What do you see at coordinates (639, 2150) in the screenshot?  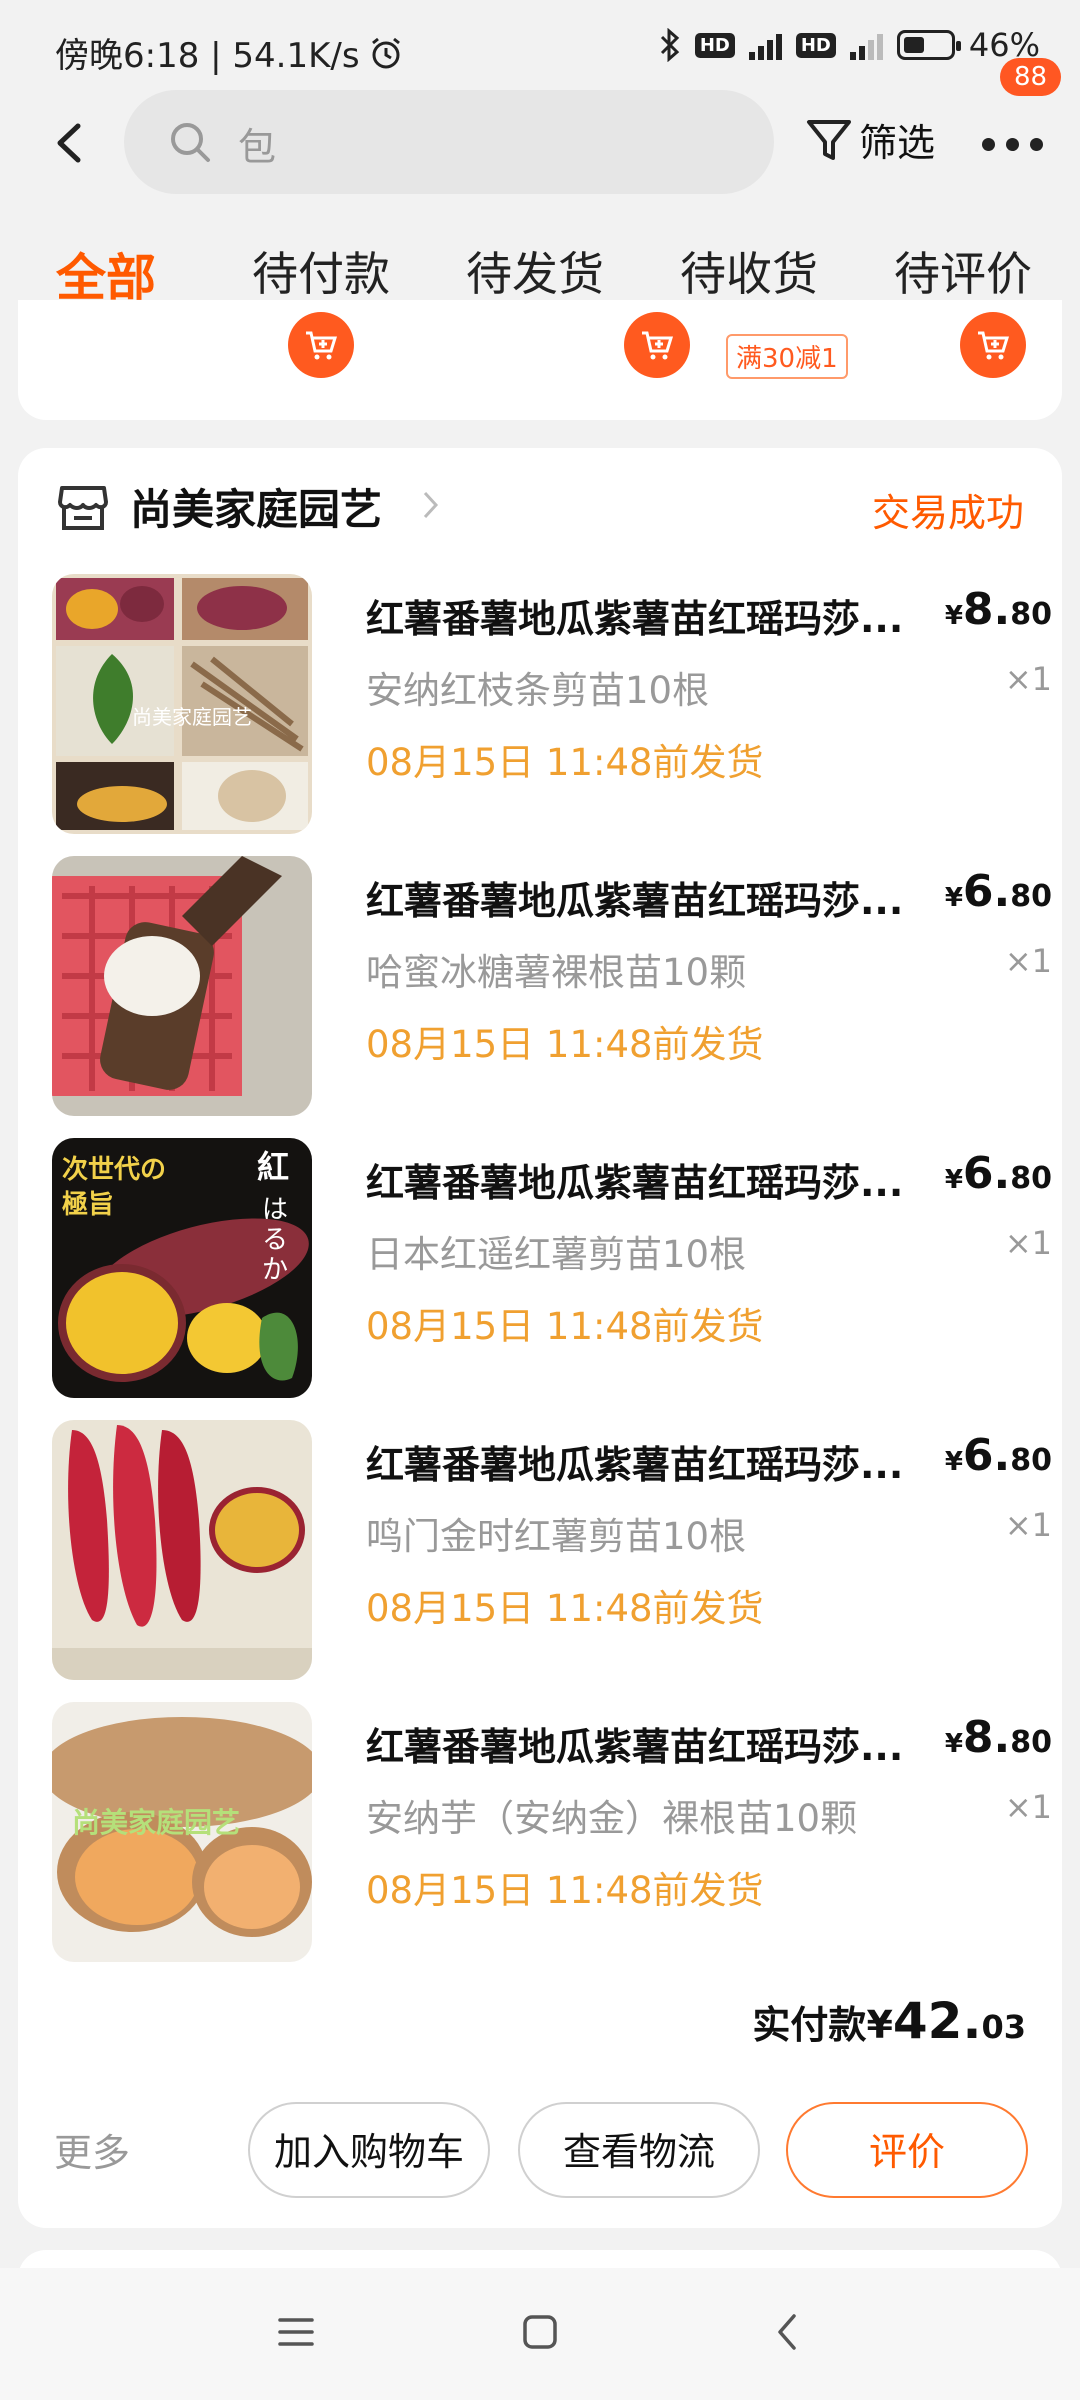 I see `view-logistics-button: 查看物流` at bounding box center [639, 2150].